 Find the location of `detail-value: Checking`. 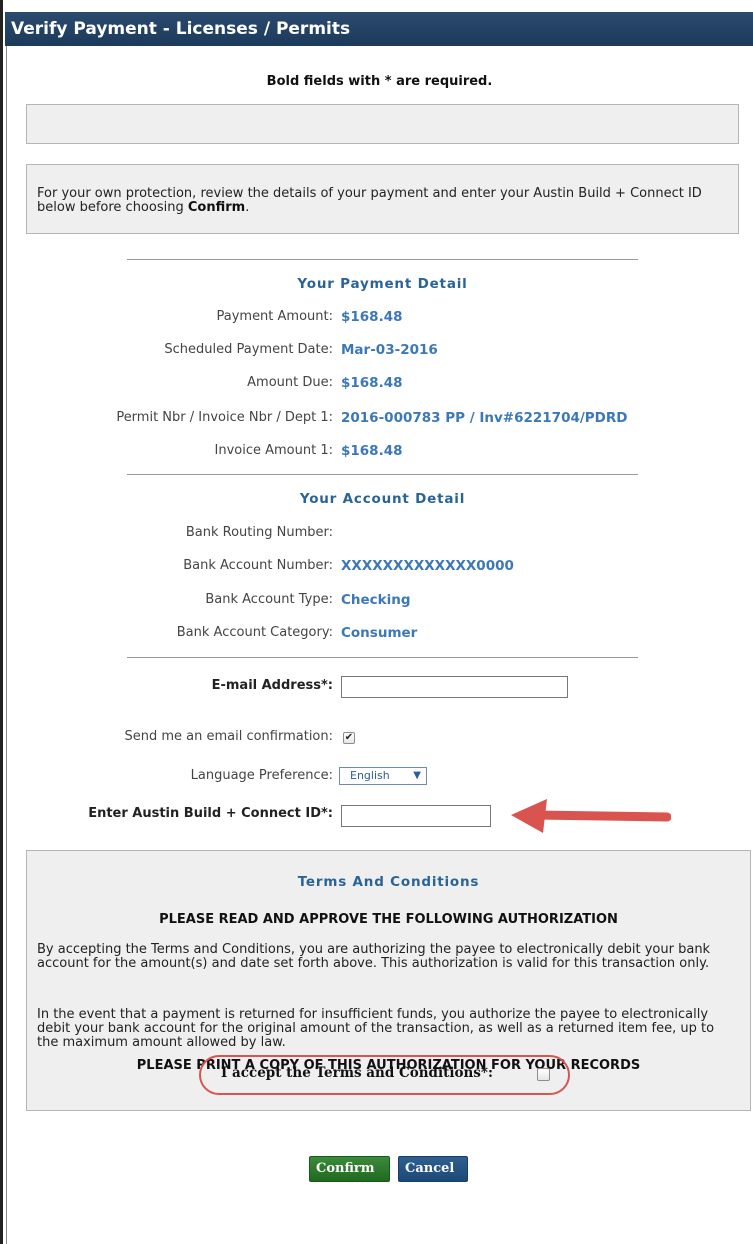

detail-value: Checking is located at coordinates (376, 600).